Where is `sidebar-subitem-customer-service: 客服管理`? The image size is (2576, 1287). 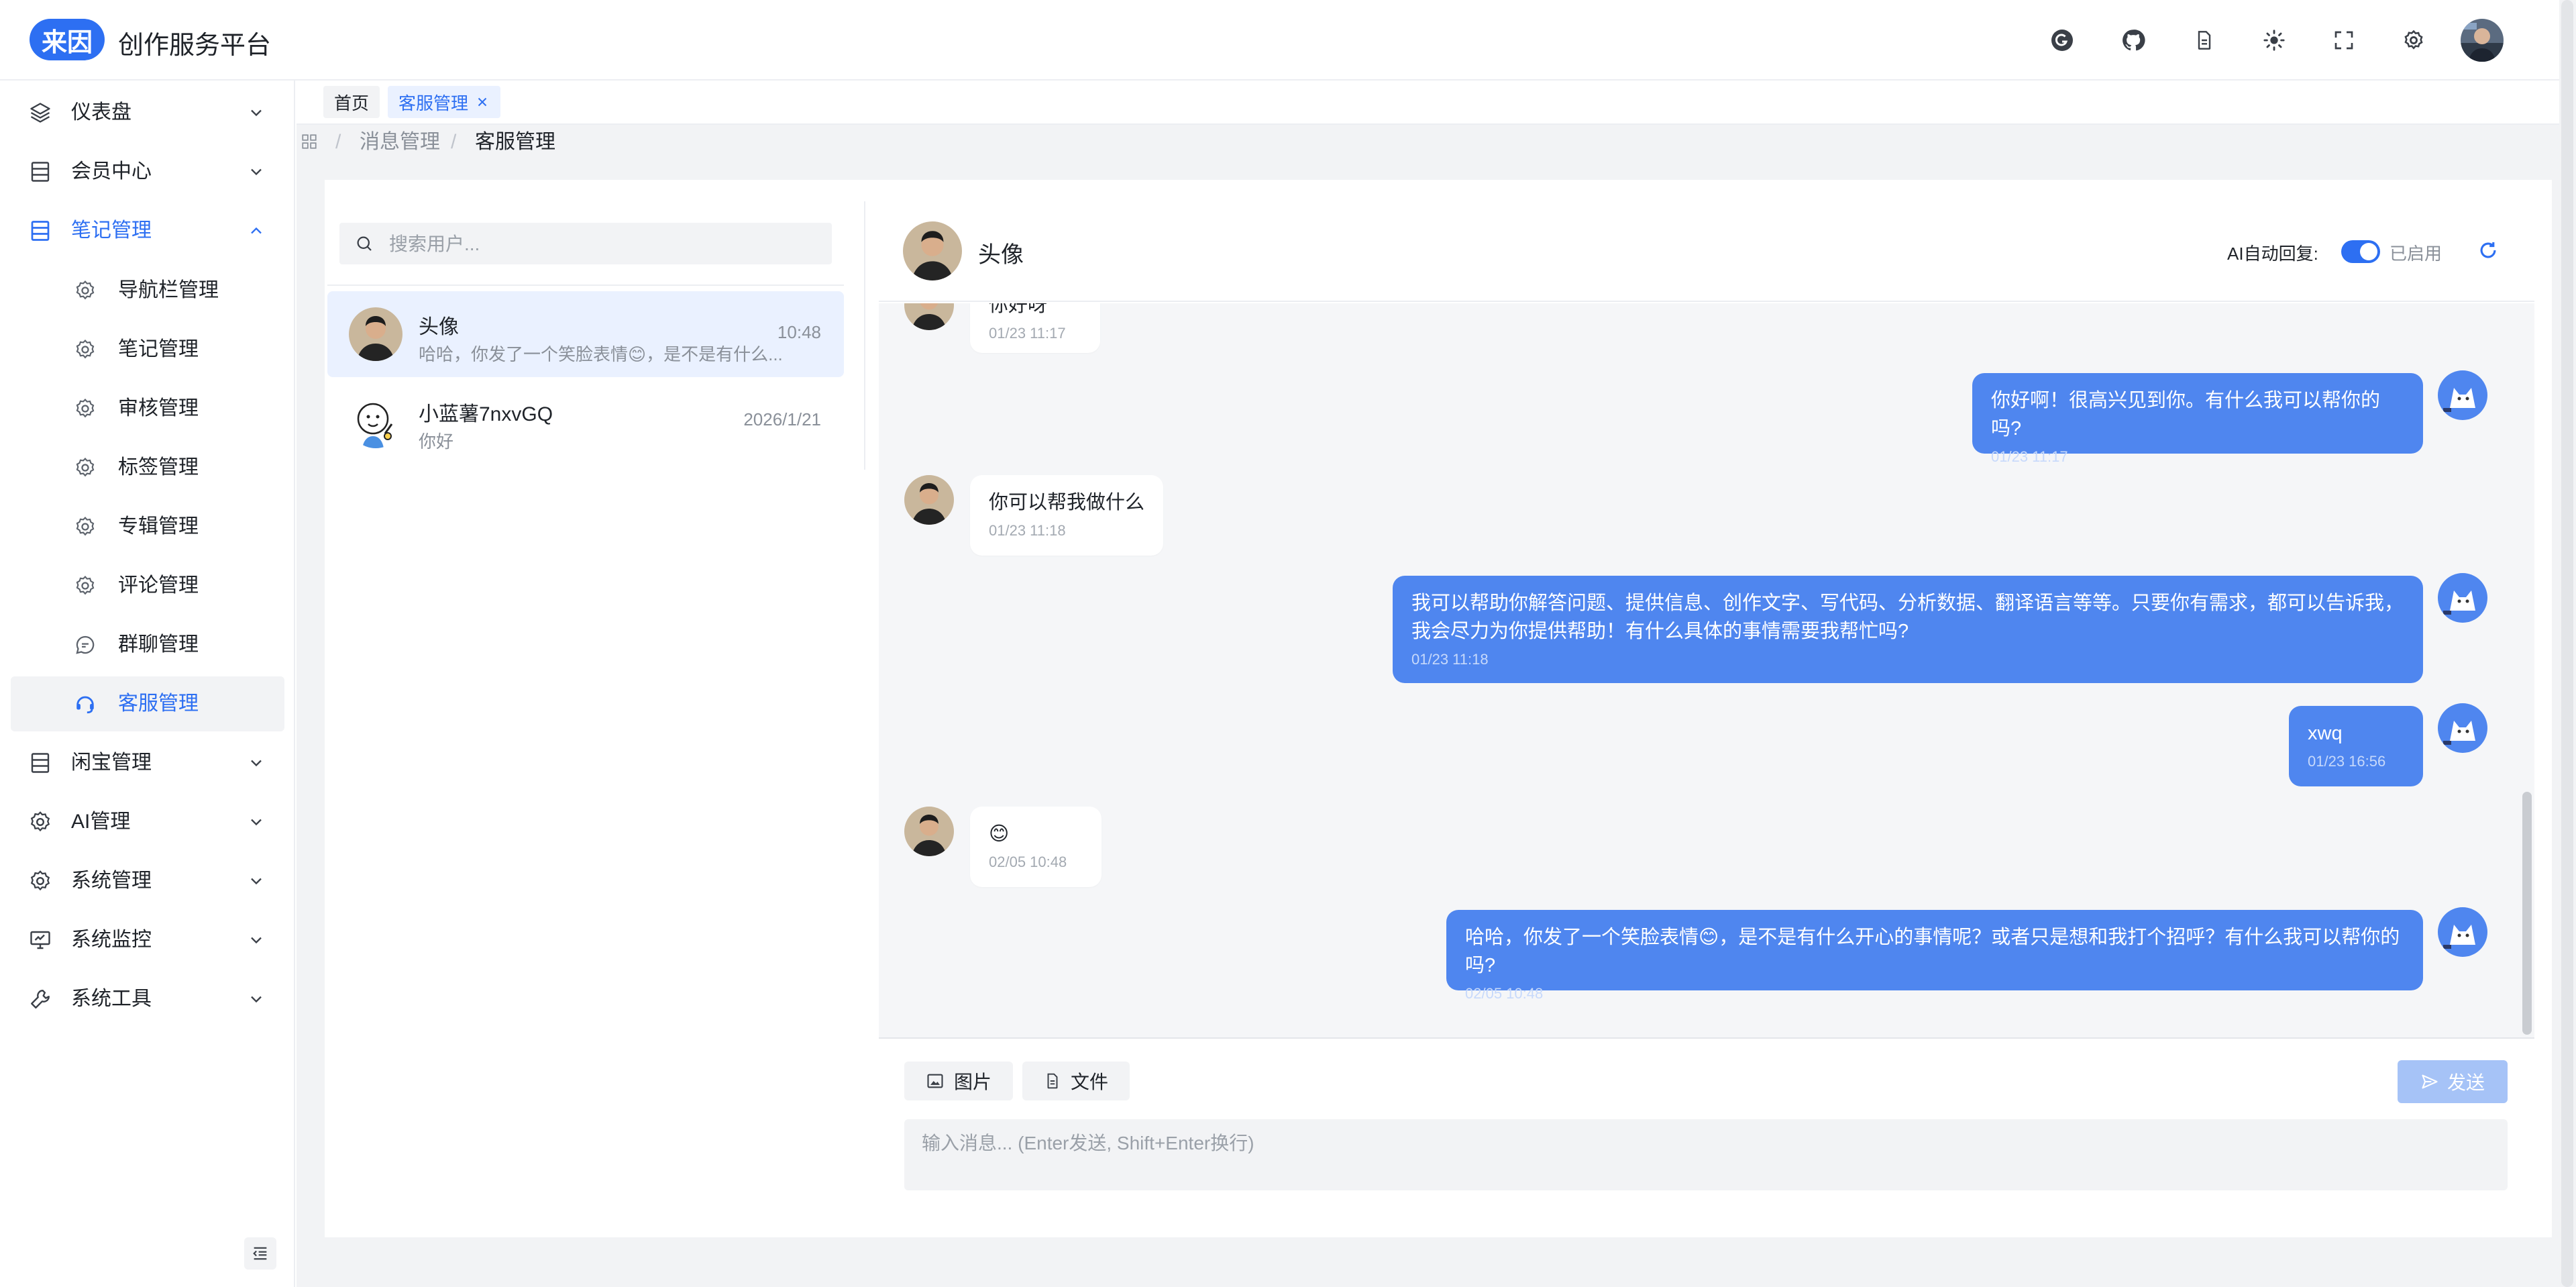
sidebar-subitem-customer-service: 客服管理 is located at coordinates (147, 703).